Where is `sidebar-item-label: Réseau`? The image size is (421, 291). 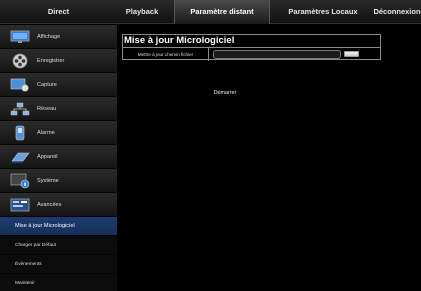
sidebar-item-label: Réseau is located at coordinates (47, 108).